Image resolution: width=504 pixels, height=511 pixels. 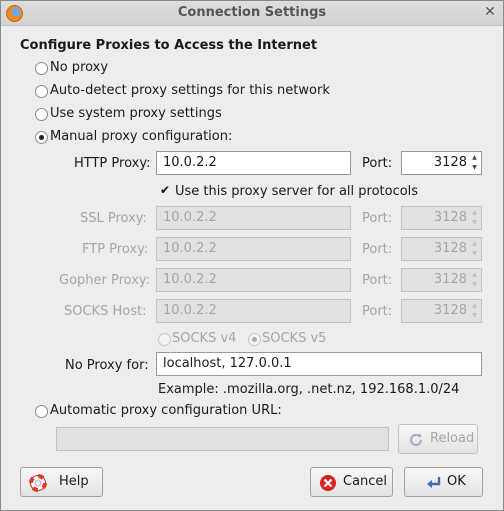 What do you see at coordinates (41, 91) in the screenshot?
I see `auto-detect-radio` at bounding box center [41, 91].